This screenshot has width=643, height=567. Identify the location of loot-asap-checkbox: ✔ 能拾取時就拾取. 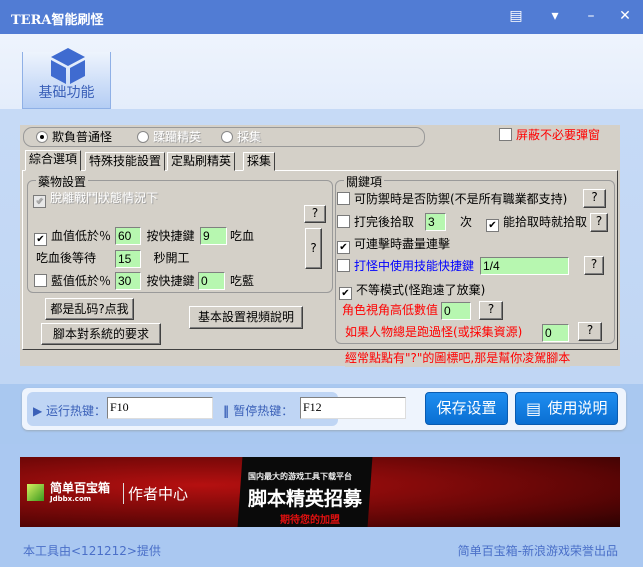
(537, 223).